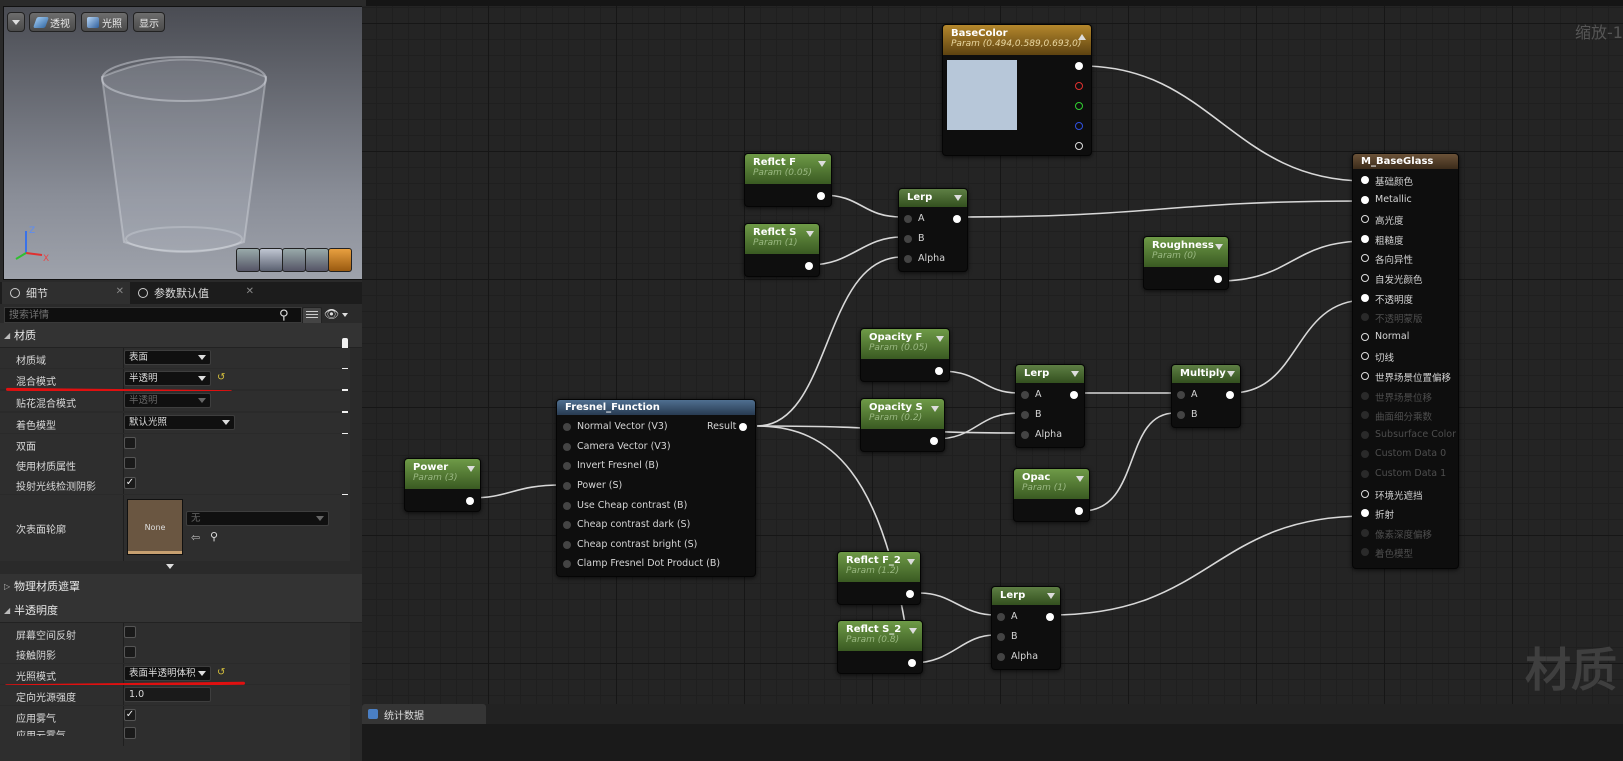 The height and width of the screenshot is (761, 1623). What do you see at coordinates (284, 315) in the screenshot?
I see `search-icon: ⚲` at bounding box center [284, 315].